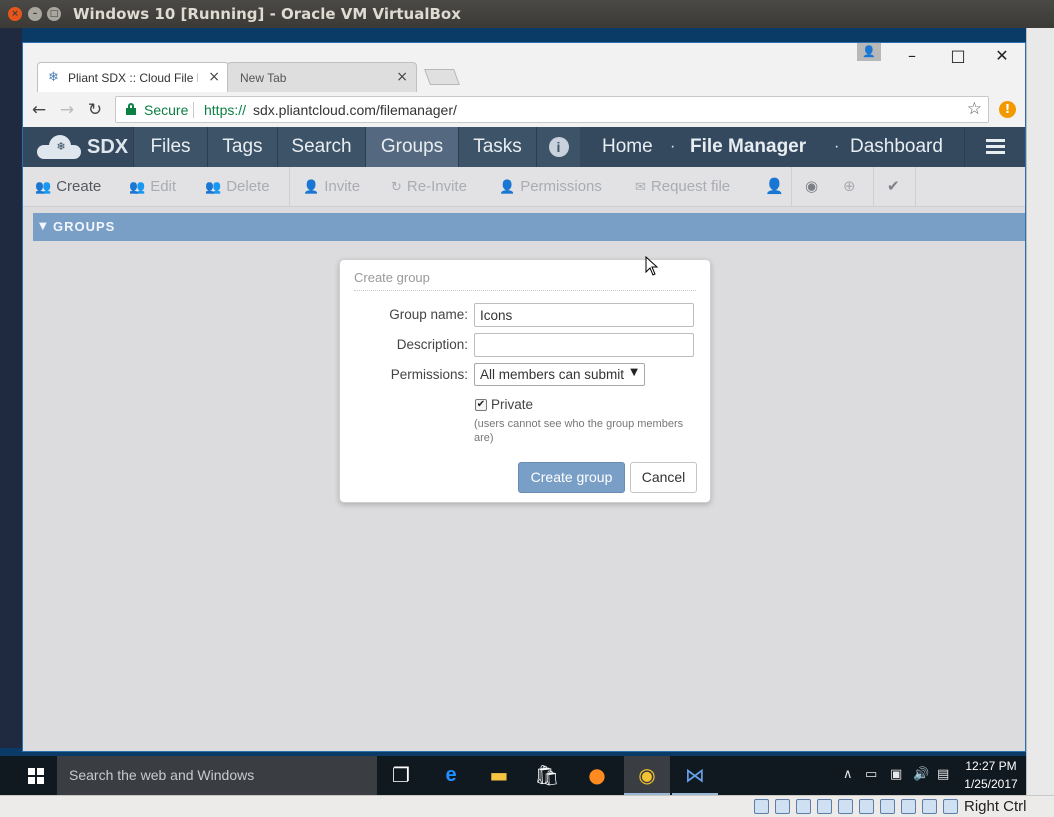  I want to click on nav-info: i, so click(558, 147).